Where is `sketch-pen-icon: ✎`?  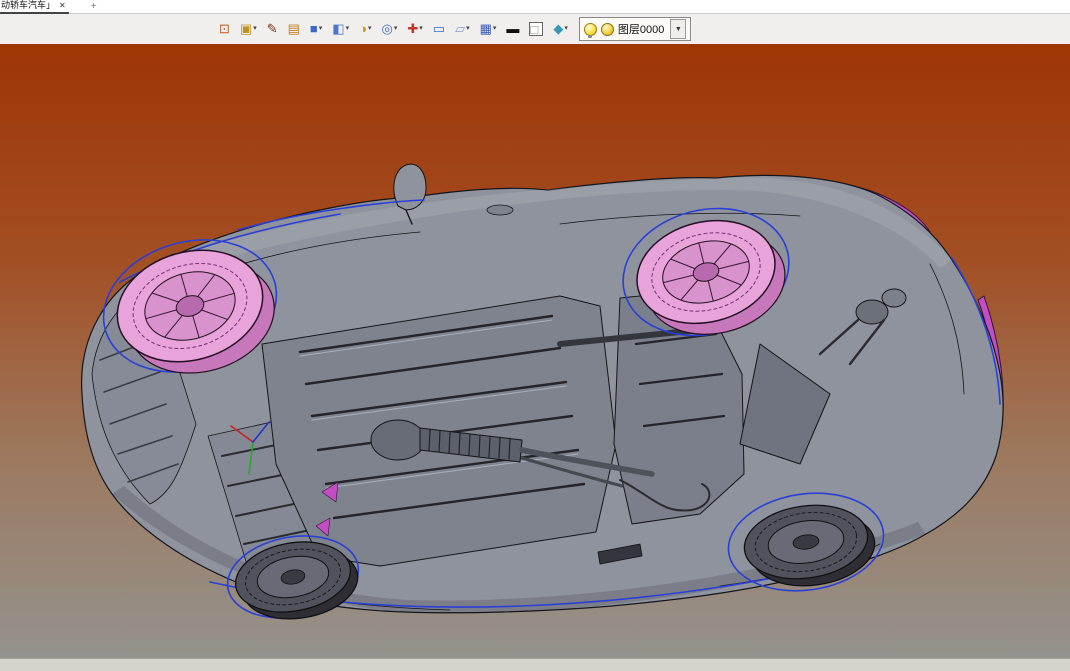
sketch-pen-icon: ✎ is located at coordinates (272, 29).